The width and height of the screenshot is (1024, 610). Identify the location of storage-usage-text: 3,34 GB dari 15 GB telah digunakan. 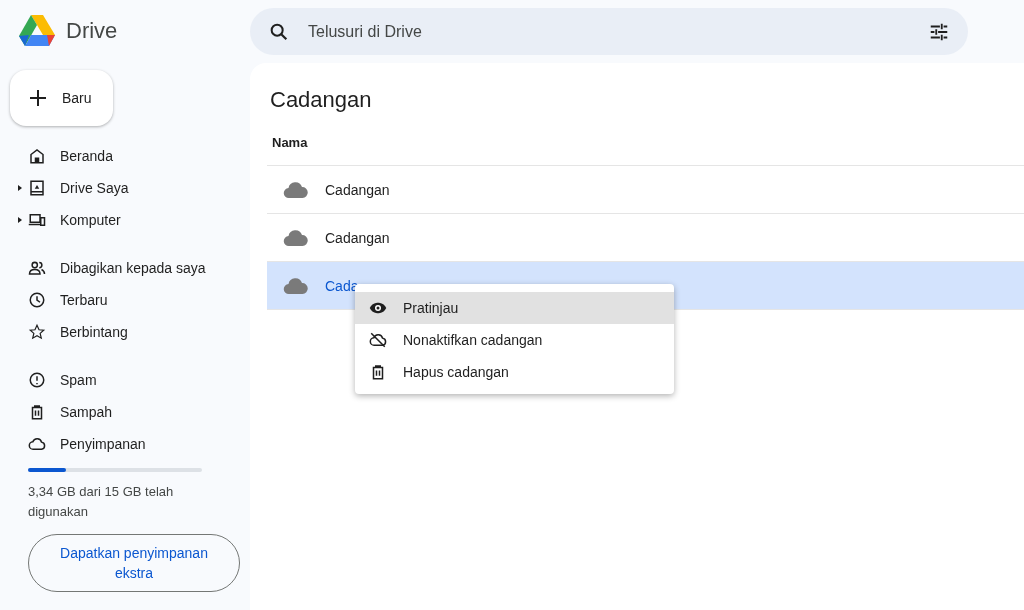
(101, 502).